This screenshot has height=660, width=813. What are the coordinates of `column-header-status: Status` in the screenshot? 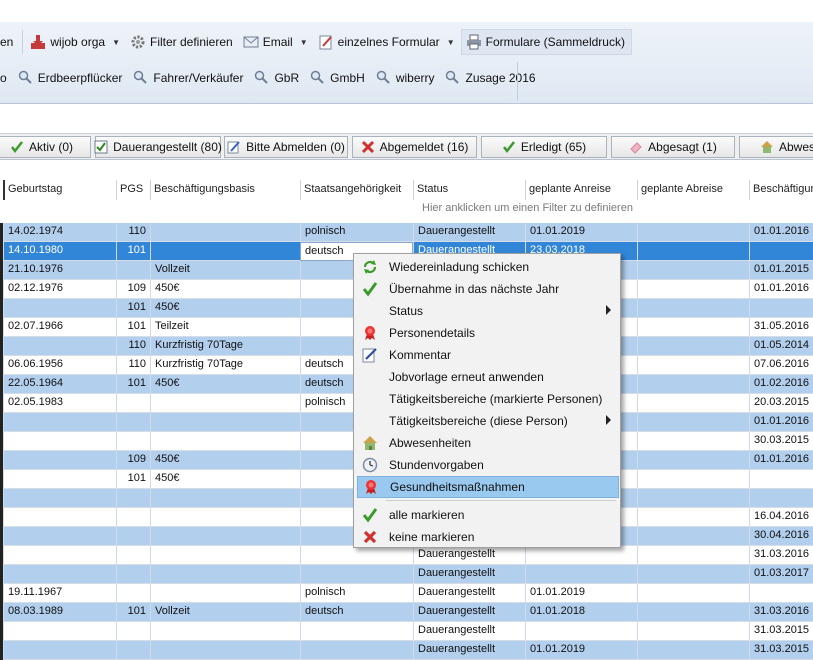 It's located at (469, 190).